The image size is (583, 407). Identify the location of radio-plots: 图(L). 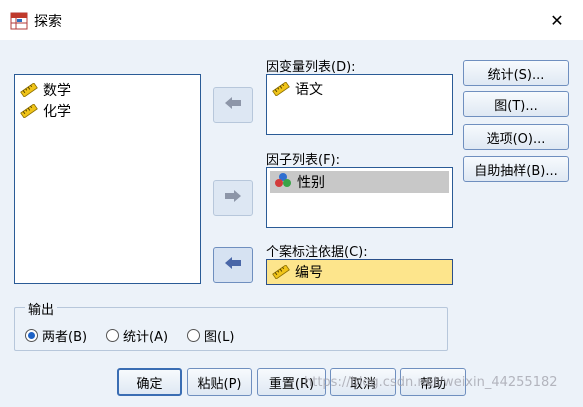
(210, 335).